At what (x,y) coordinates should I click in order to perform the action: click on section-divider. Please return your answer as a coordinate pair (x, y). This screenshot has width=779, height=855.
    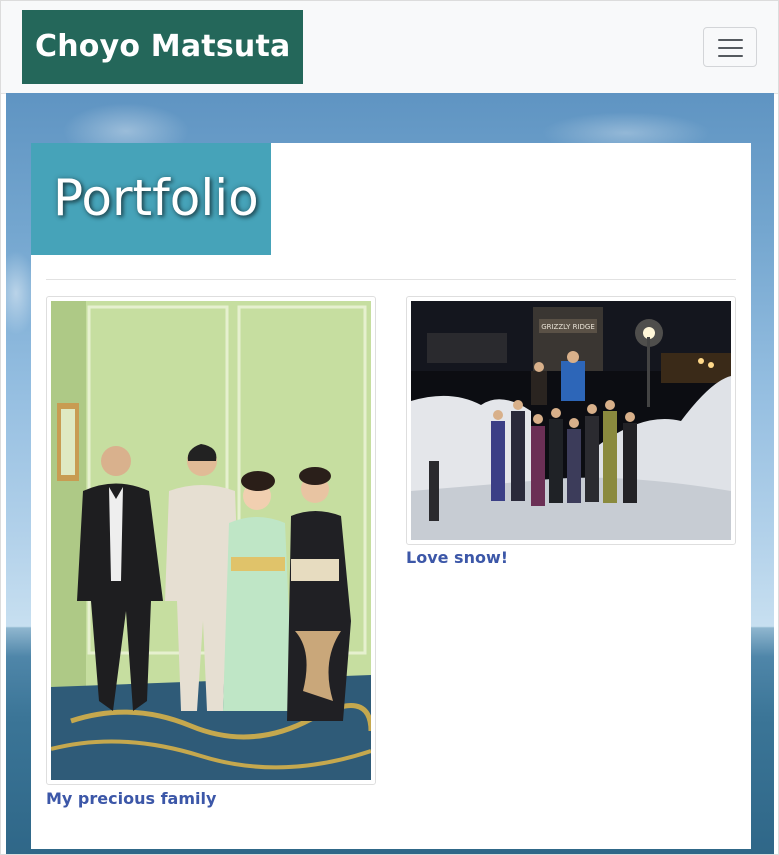
    Looking at the image, I should click on (391, 279).